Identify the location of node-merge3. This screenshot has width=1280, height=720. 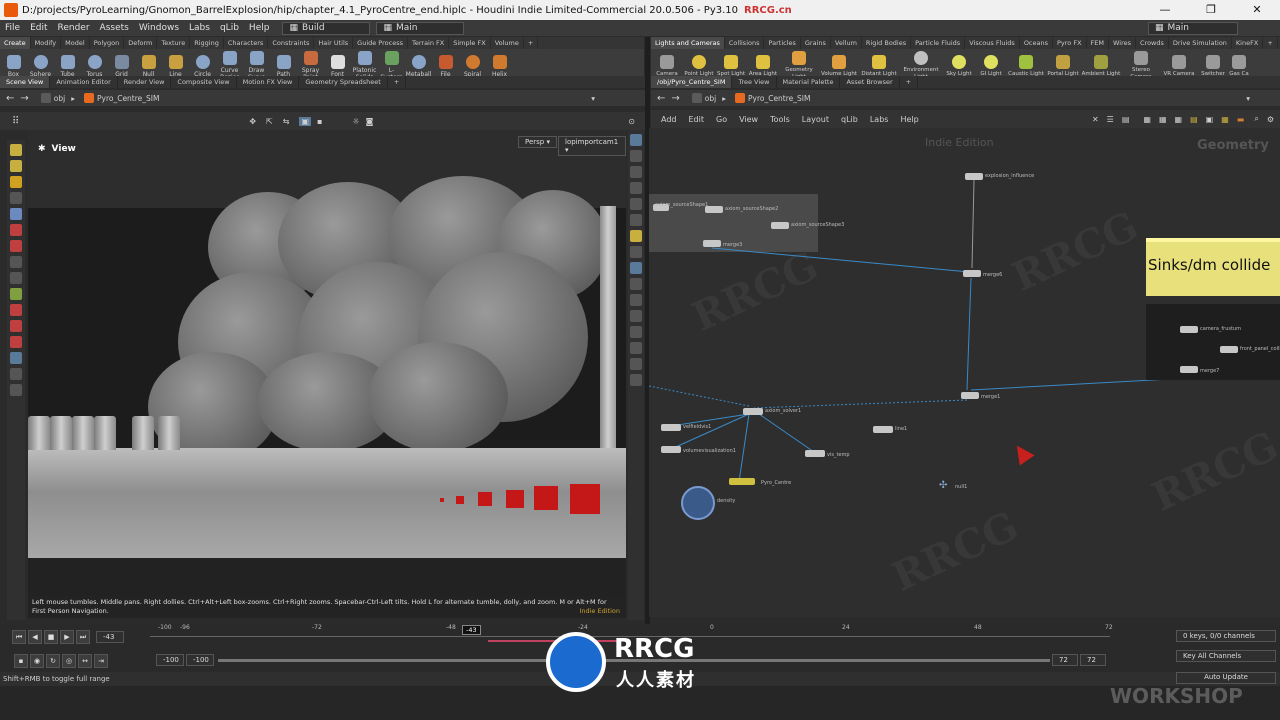
(712, 243).